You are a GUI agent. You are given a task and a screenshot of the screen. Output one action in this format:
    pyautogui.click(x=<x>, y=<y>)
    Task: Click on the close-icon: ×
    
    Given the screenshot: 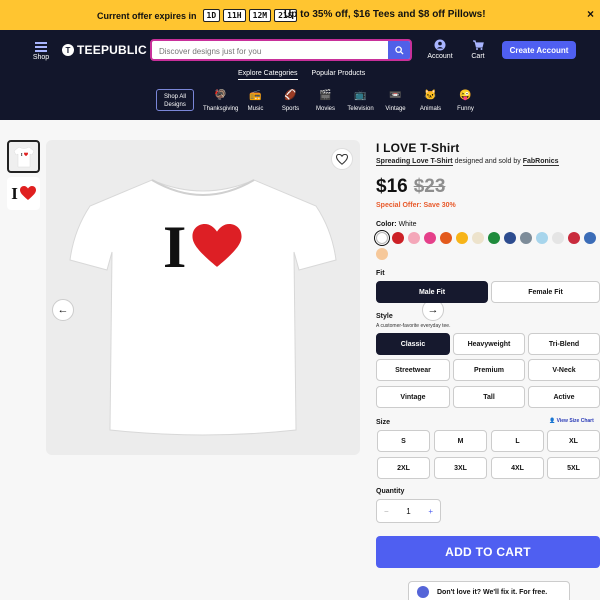 What is the action you would take?
    pyautogui.click(x=590, y=14)
    